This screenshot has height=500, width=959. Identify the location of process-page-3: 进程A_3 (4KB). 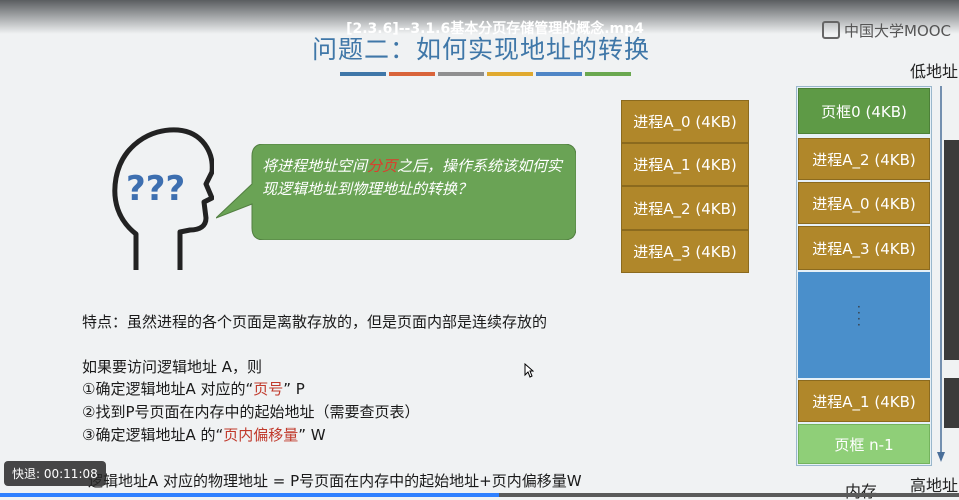
(685, 251).